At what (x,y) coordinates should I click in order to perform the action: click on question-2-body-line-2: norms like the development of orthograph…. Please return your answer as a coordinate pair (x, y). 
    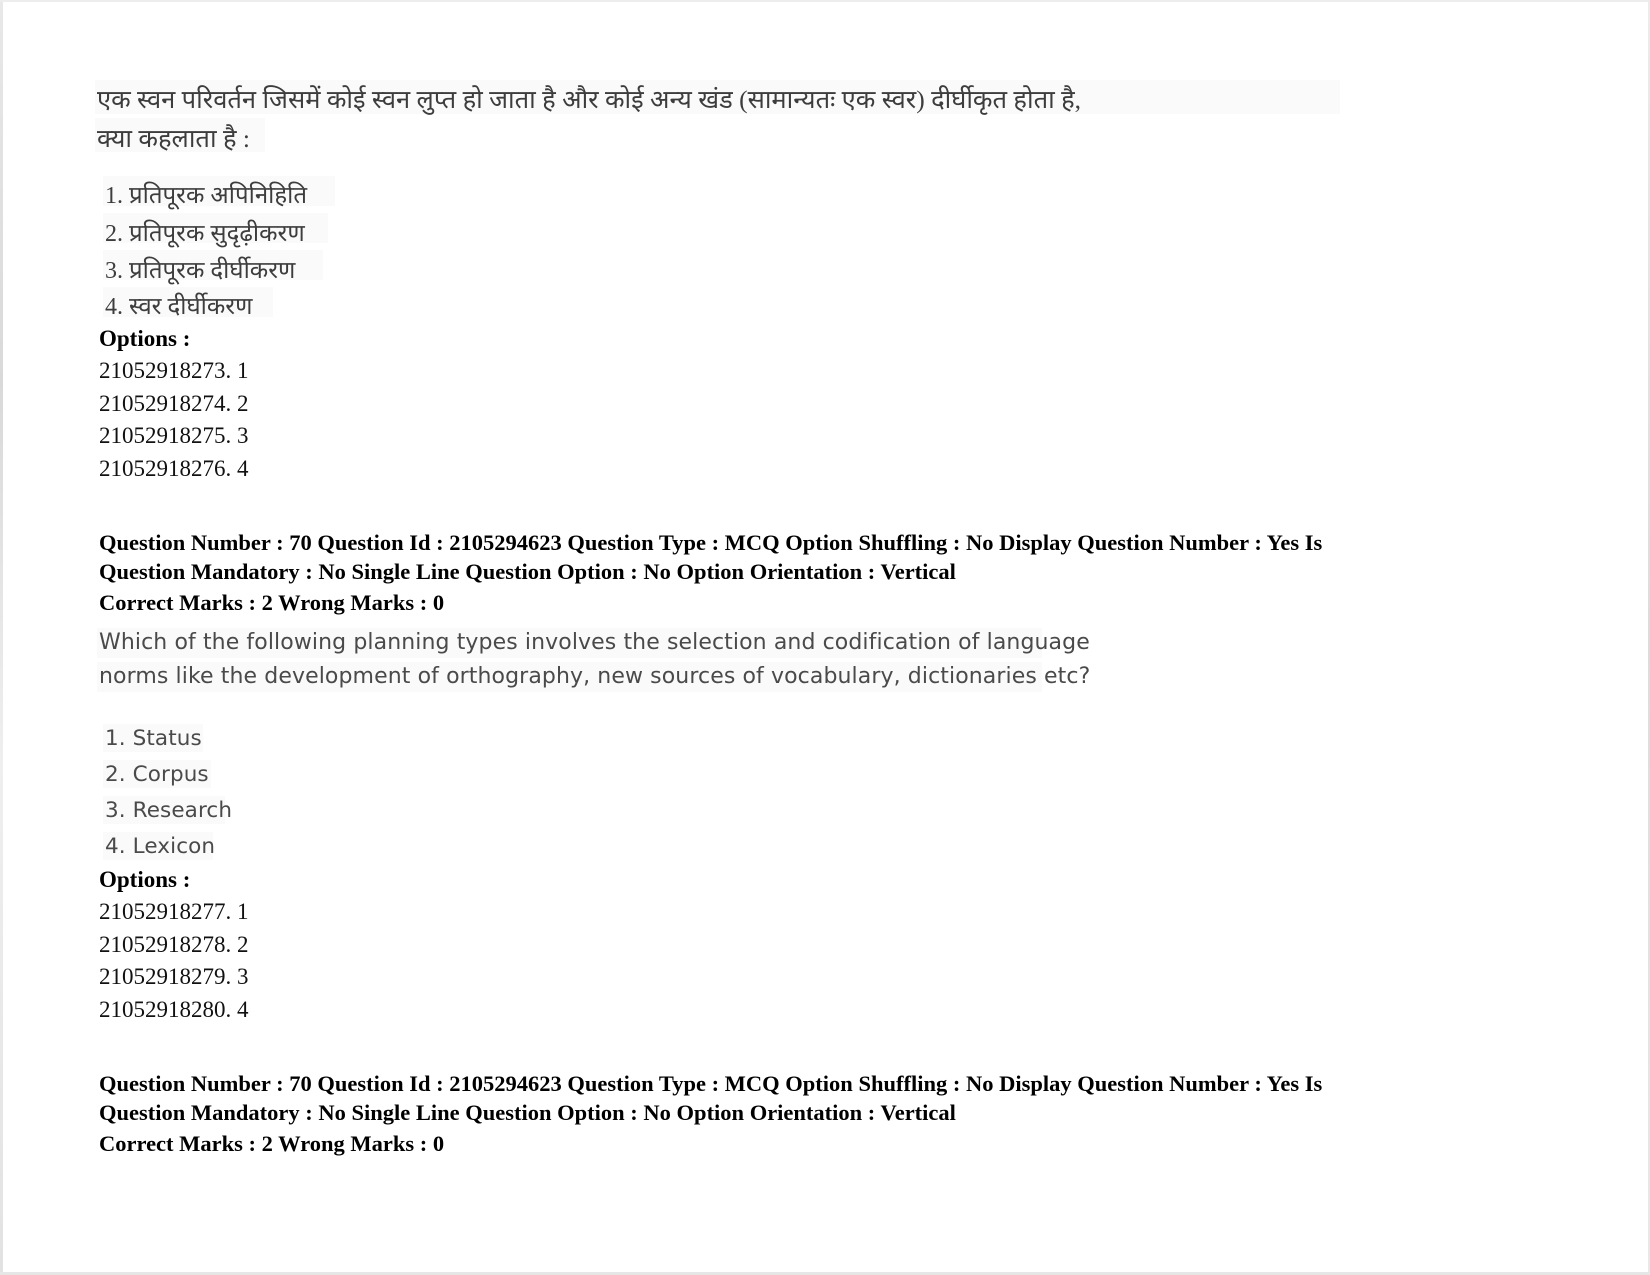
    Looking at the image, I should click on (595, 676).